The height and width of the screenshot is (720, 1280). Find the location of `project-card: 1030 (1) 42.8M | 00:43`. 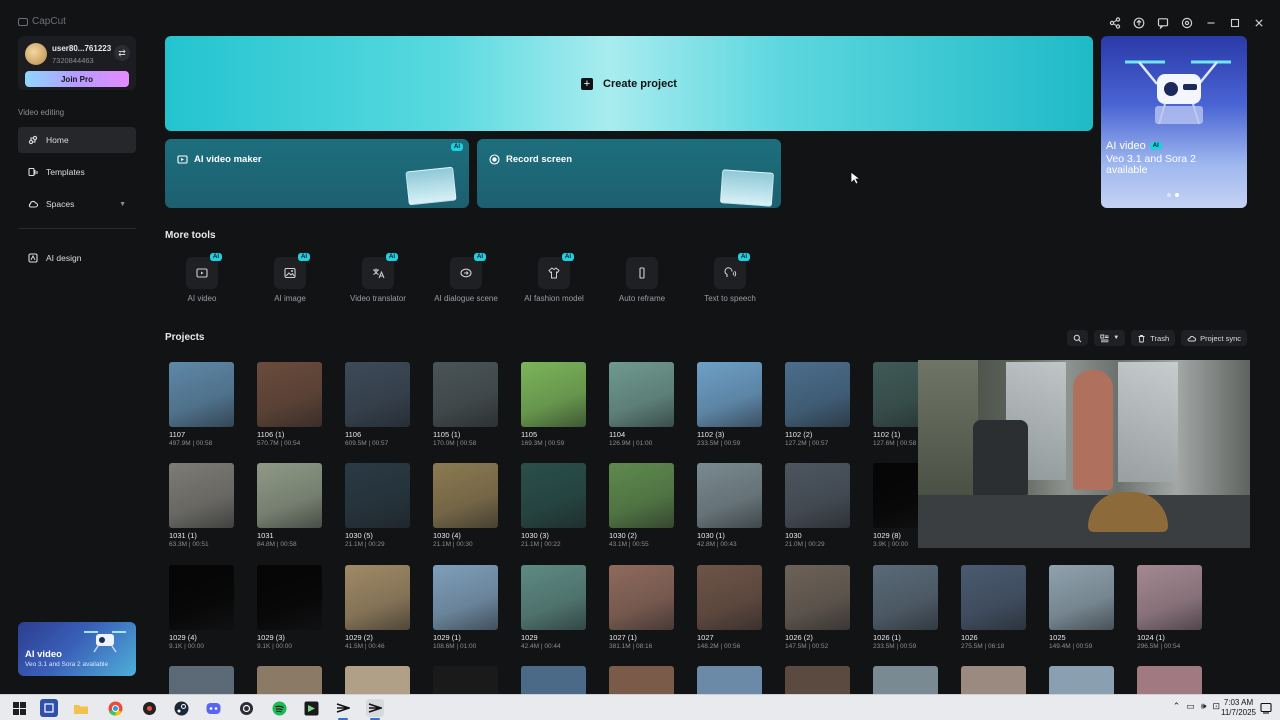

project-card: 1030 (1) 42.8M | 00:43 is located at coordinates (733, 507).